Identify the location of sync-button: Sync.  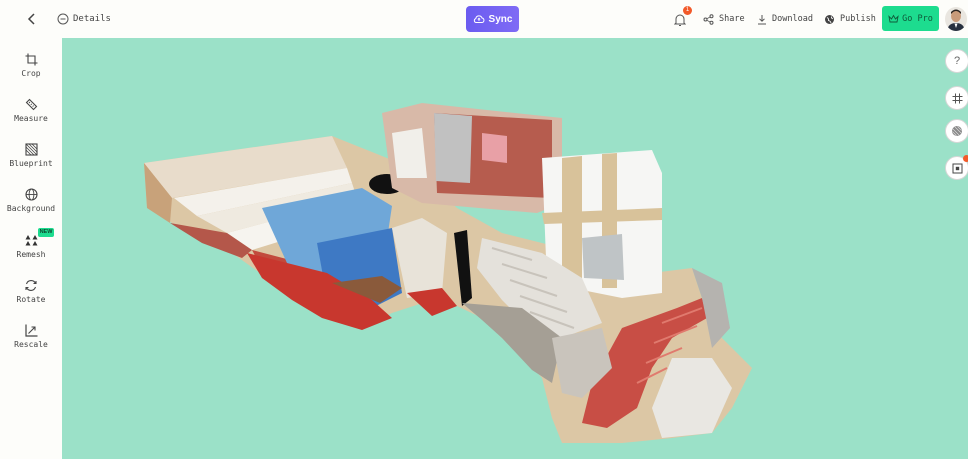
(492, 19).